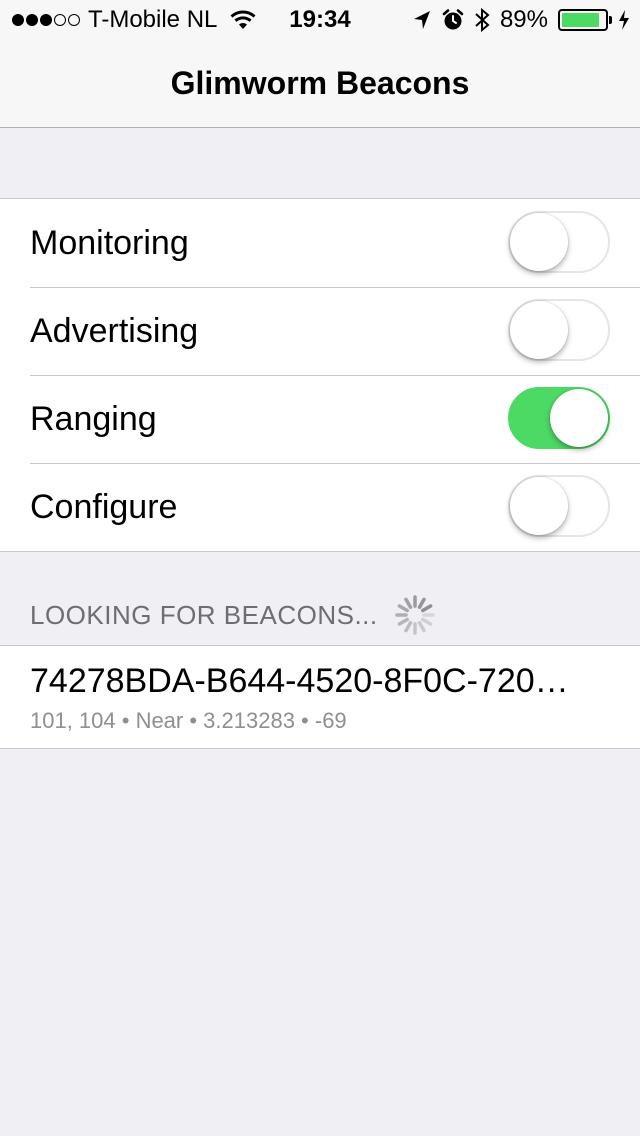 The image size is (640, 1136). Describe the element at coordinates (581, 20) in the screenshot. I see `battery-level-fill` at that location.